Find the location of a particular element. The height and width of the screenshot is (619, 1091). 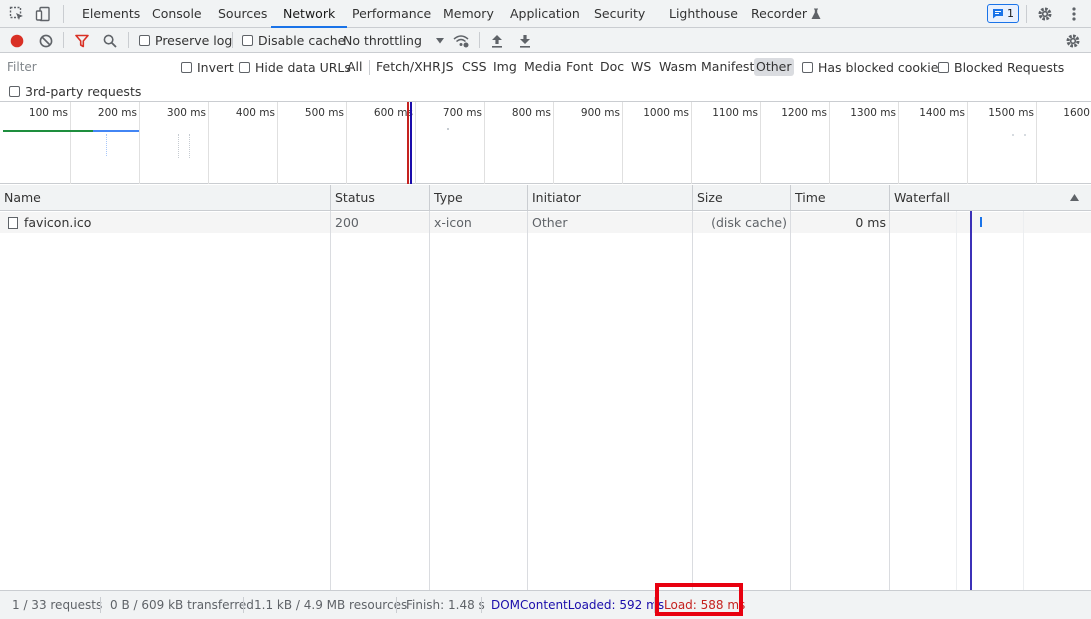

tick-label: 1600 is located at coordinates (1076, 113).